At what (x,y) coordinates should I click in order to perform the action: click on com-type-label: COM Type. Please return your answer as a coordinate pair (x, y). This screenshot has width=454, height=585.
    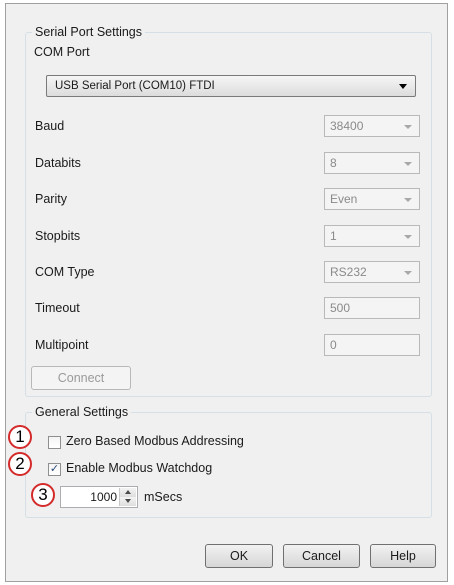
    Looking at the image, I should click on (65, 272).